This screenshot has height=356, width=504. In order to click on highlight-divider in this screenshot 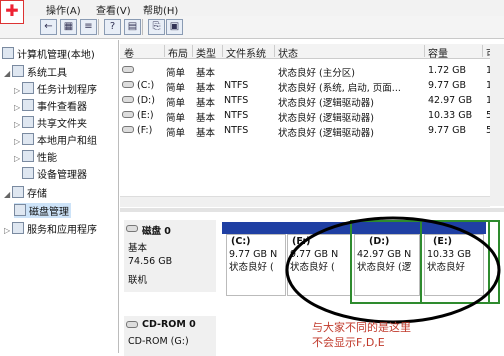, I will do `click(421, 262)`.